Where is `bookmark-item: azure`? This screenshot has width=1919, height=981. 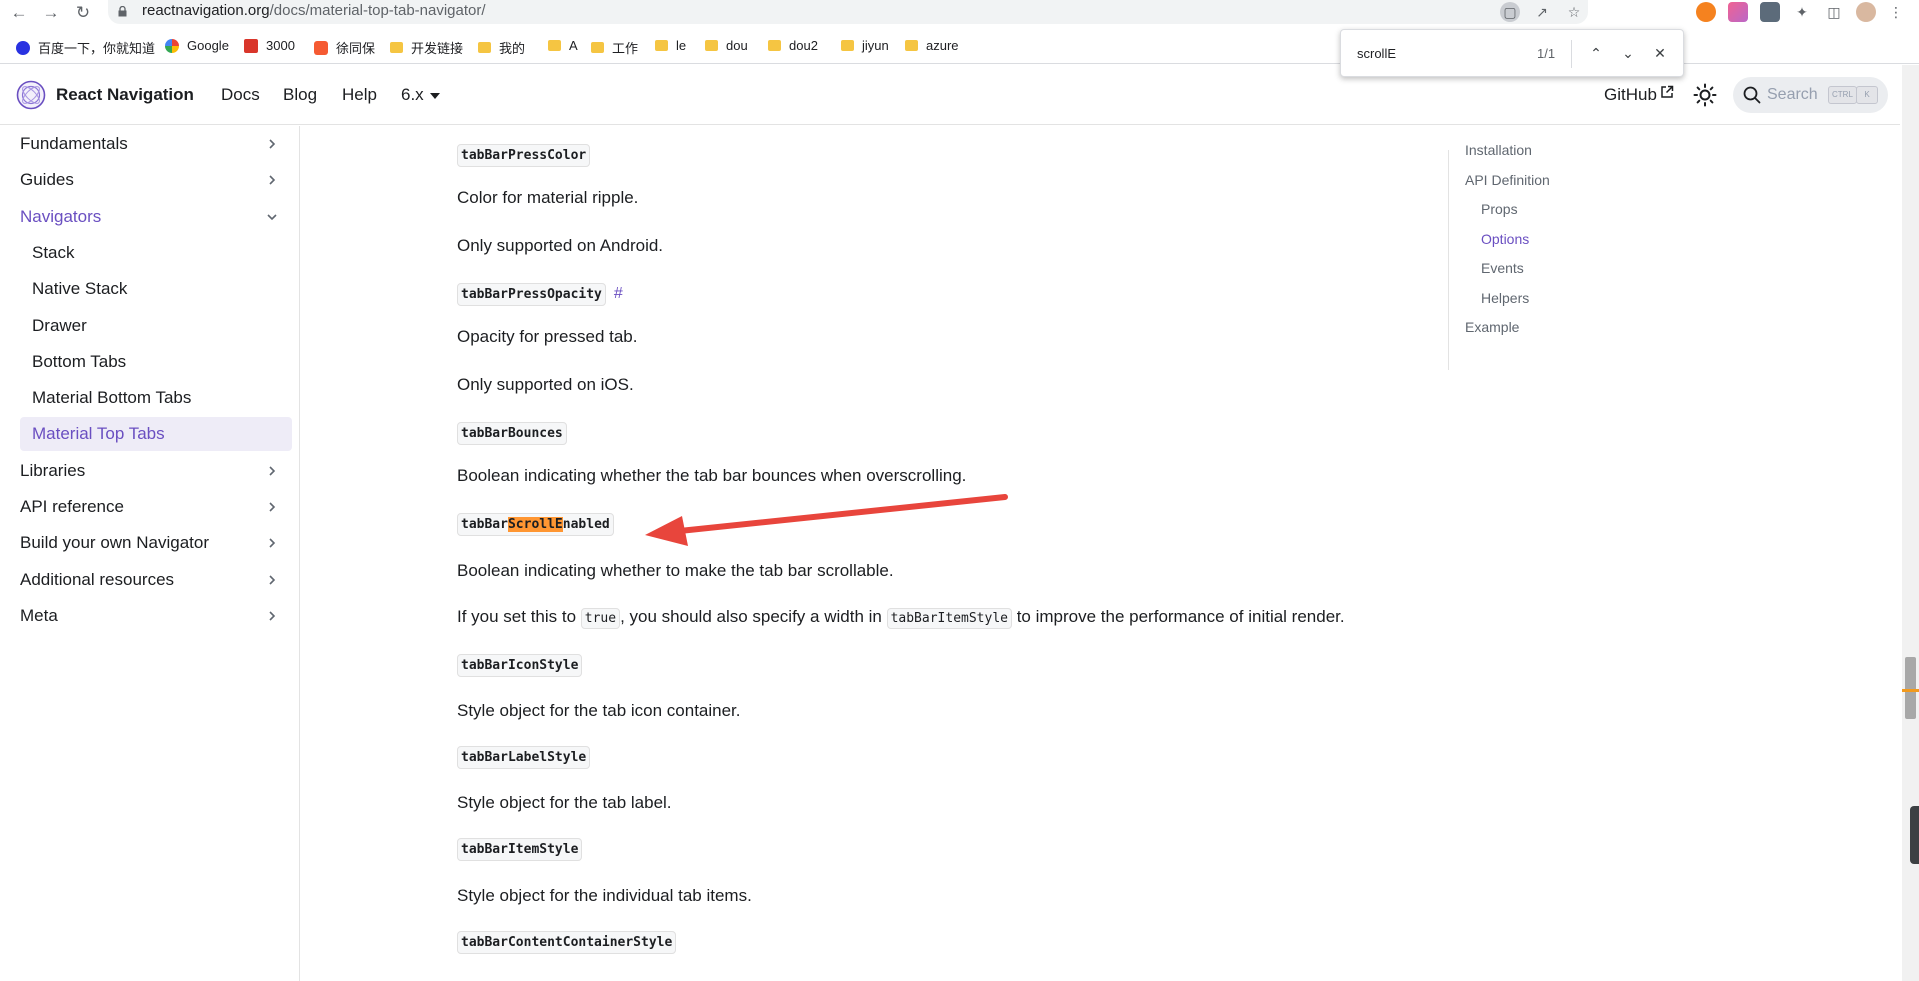 bookmark-item: azure is located at coordinates (932, 45).